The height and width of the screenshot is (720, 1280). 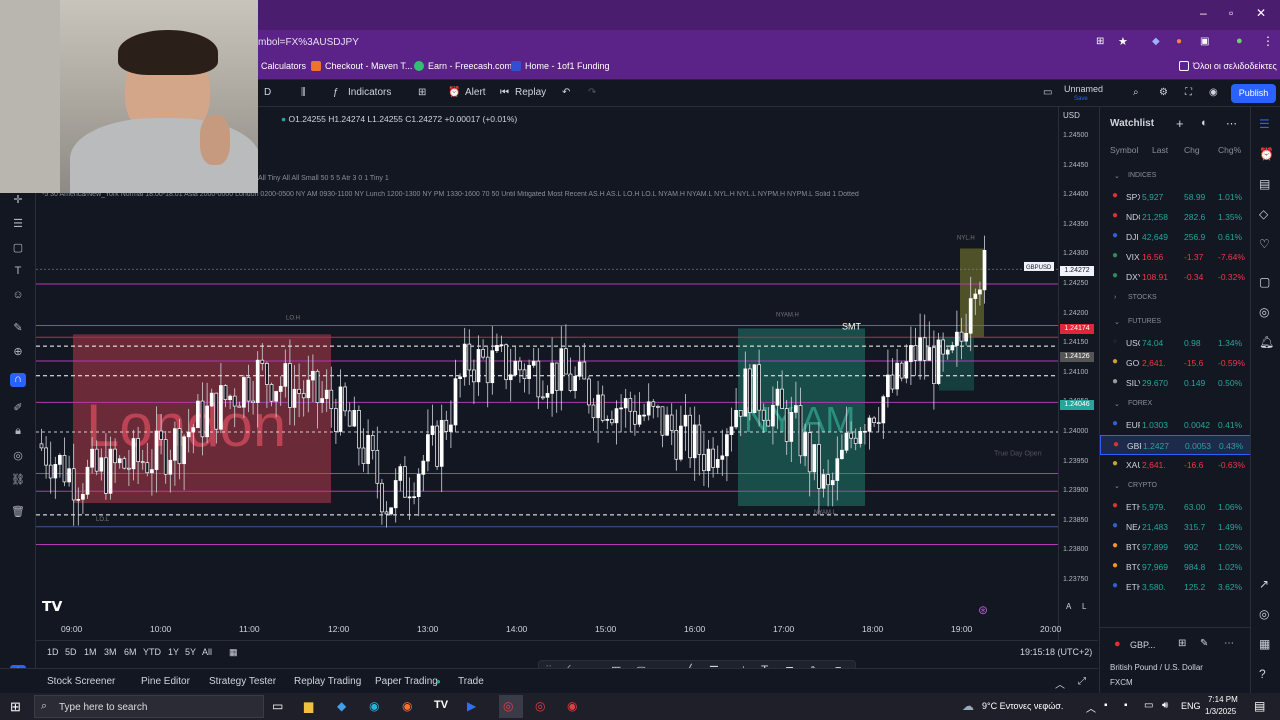 I want to click on firefox-icon: ◉, so click(x=407, y=706).